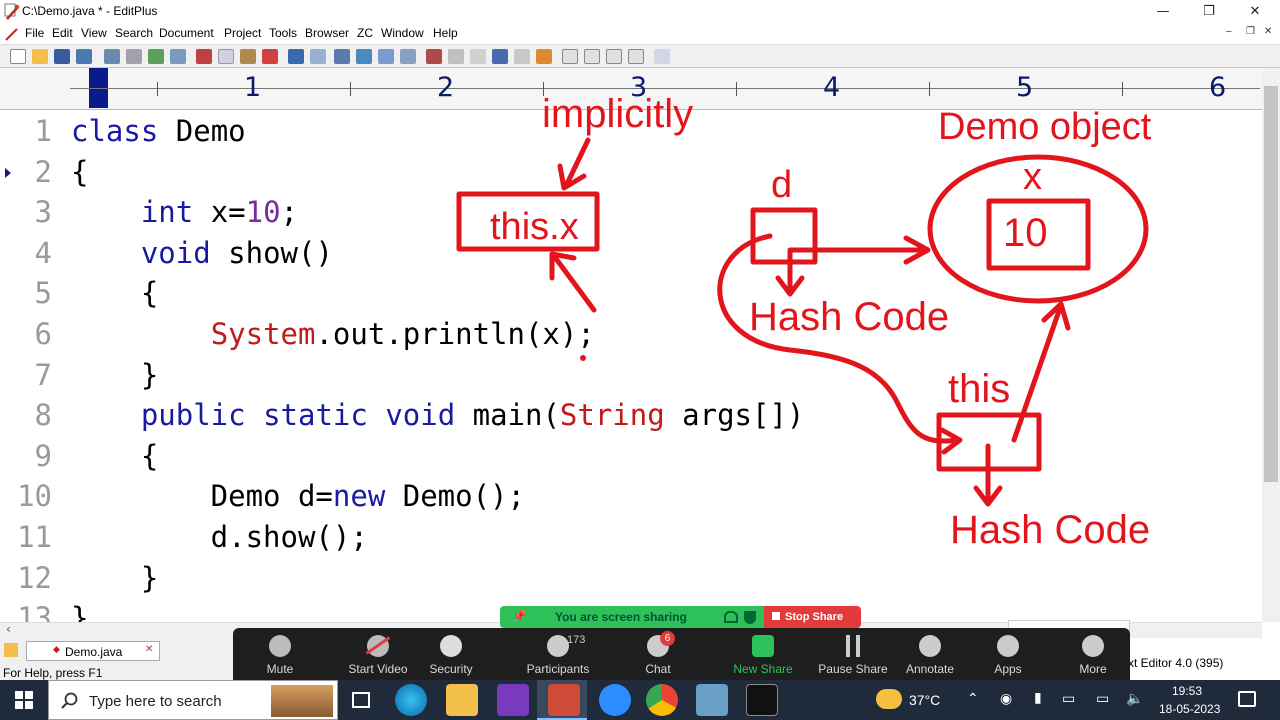  What do you see at coordinates (93, 651) in the screenshot?
I see `file-tab-demo-java: ◆ Demo.java ✕` at bounding box center [93, 651].